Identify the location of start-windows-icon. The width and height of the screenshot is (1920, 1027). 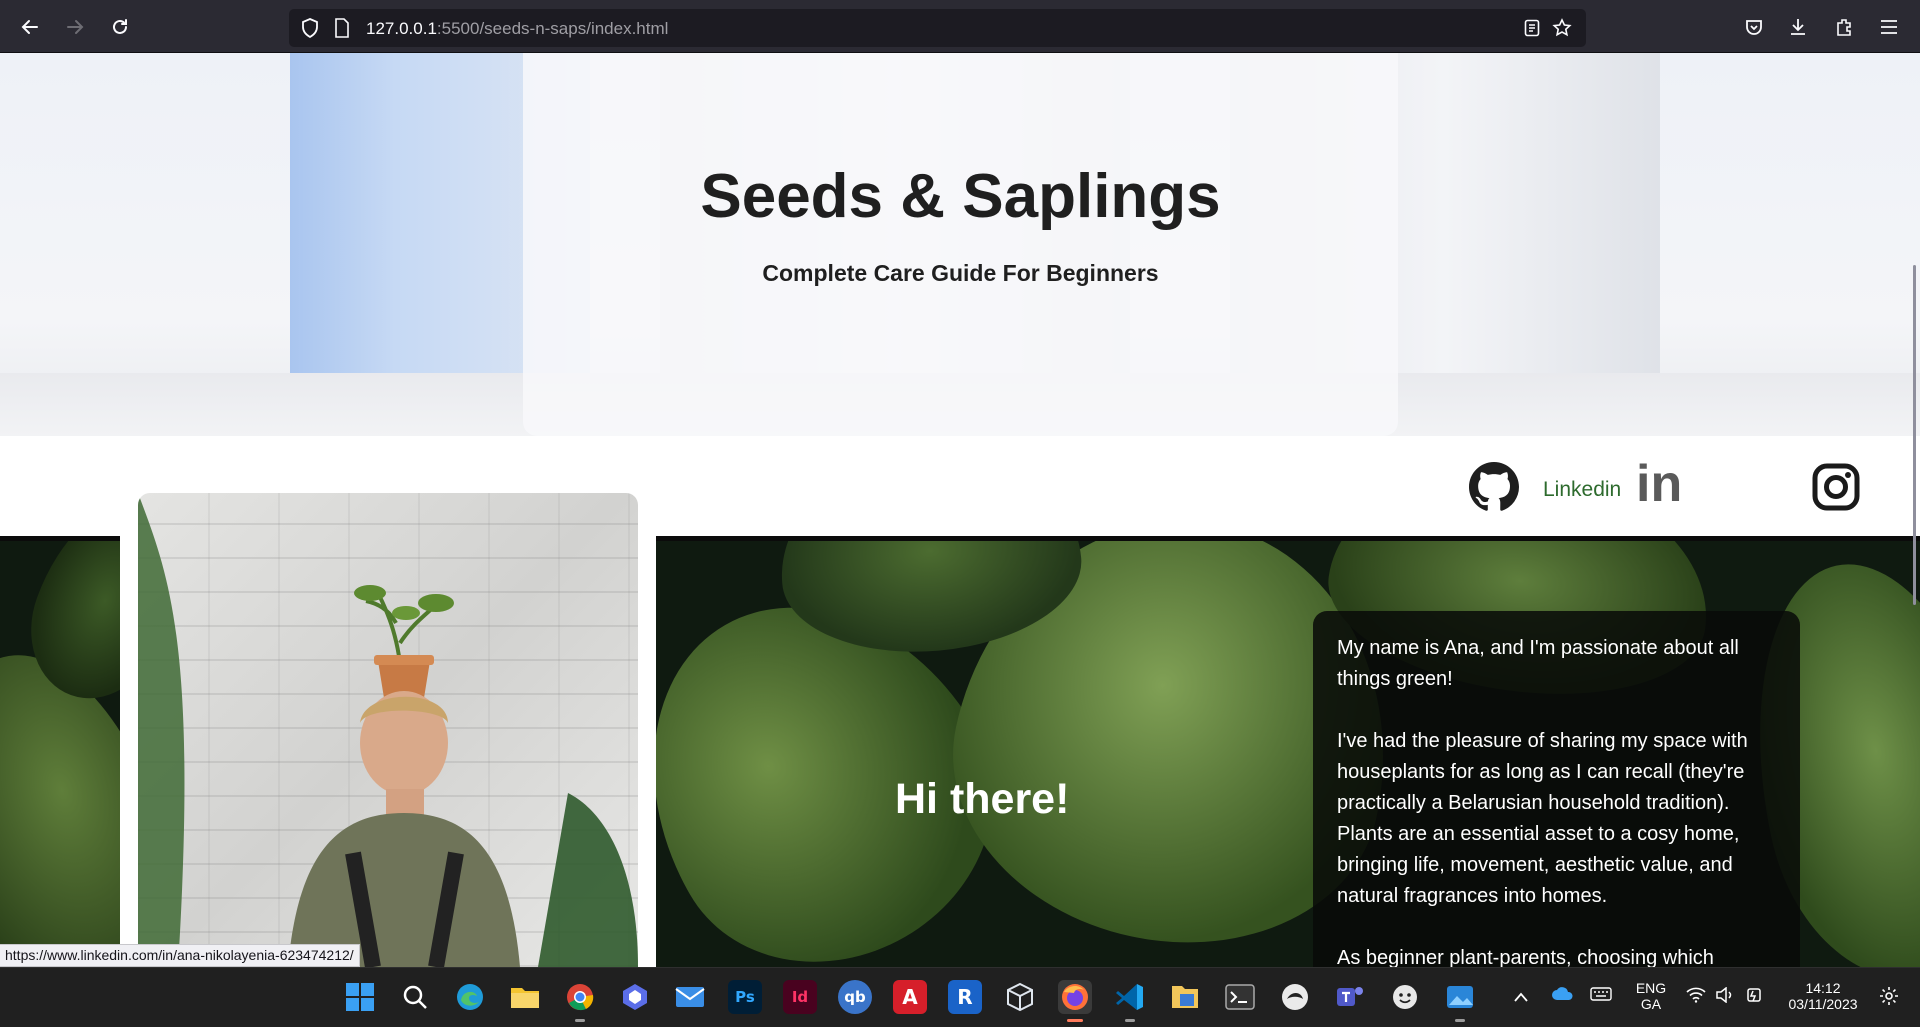
(360, 997).